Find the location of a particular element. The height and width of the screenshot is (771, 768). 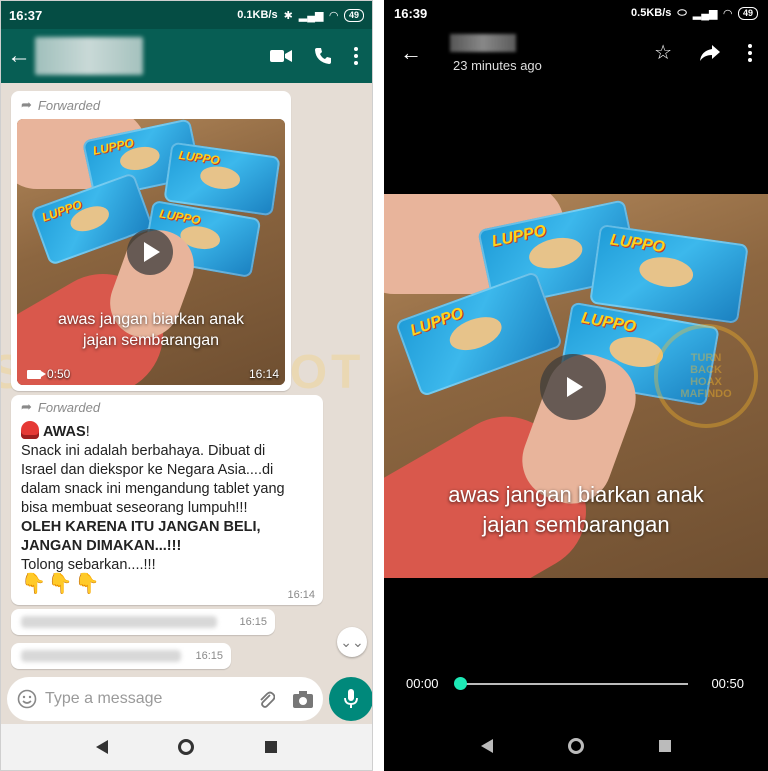

message-input-box is located at coordinates (165, 699).